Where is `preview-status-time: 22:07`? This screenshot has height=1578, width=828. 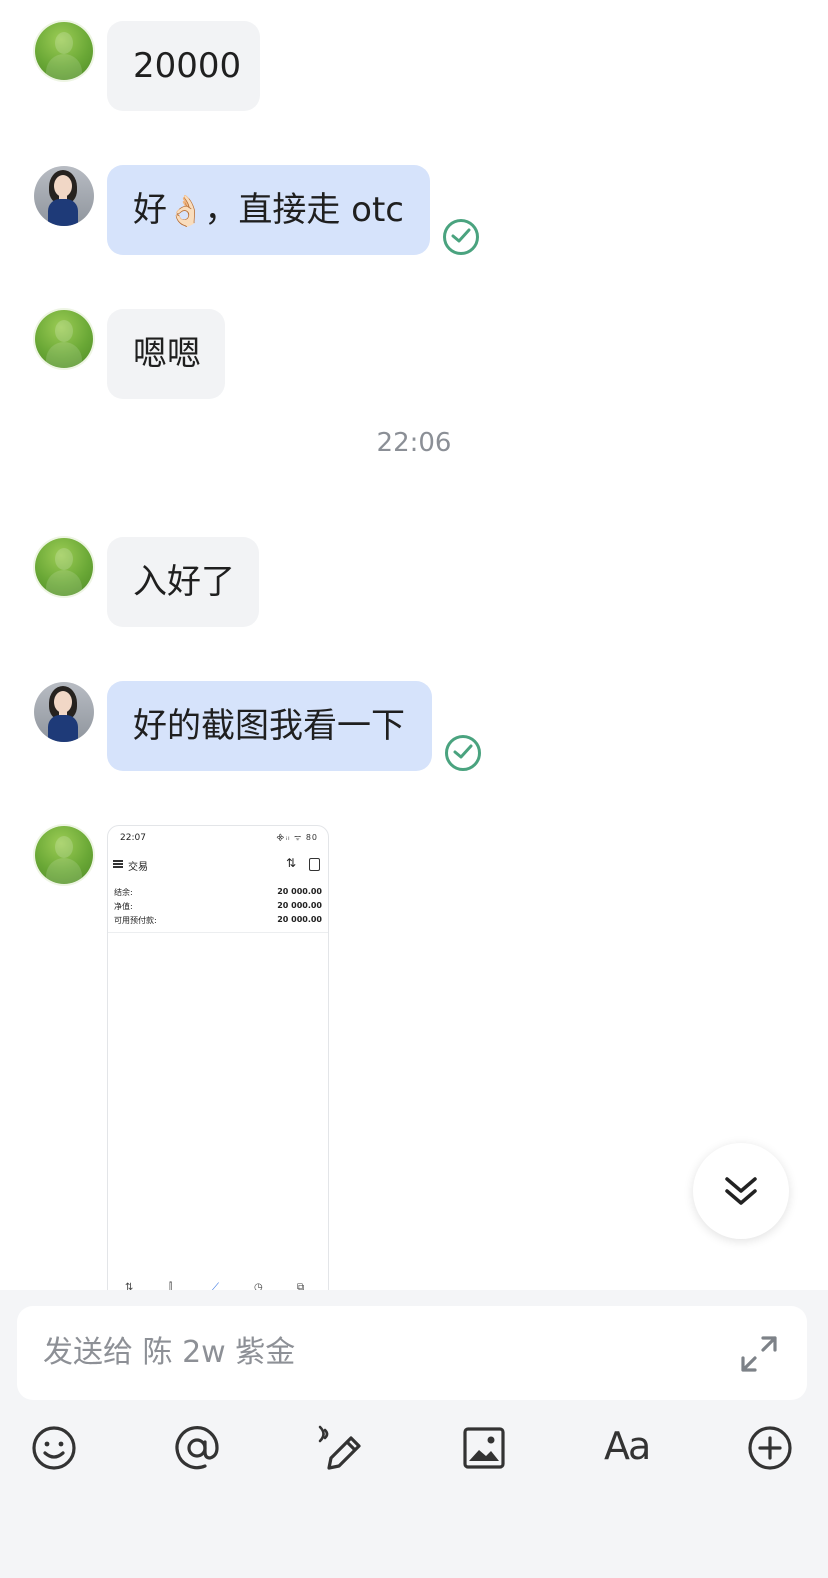
preview-status-time: 22:07 is located at coordinates (133, 838).